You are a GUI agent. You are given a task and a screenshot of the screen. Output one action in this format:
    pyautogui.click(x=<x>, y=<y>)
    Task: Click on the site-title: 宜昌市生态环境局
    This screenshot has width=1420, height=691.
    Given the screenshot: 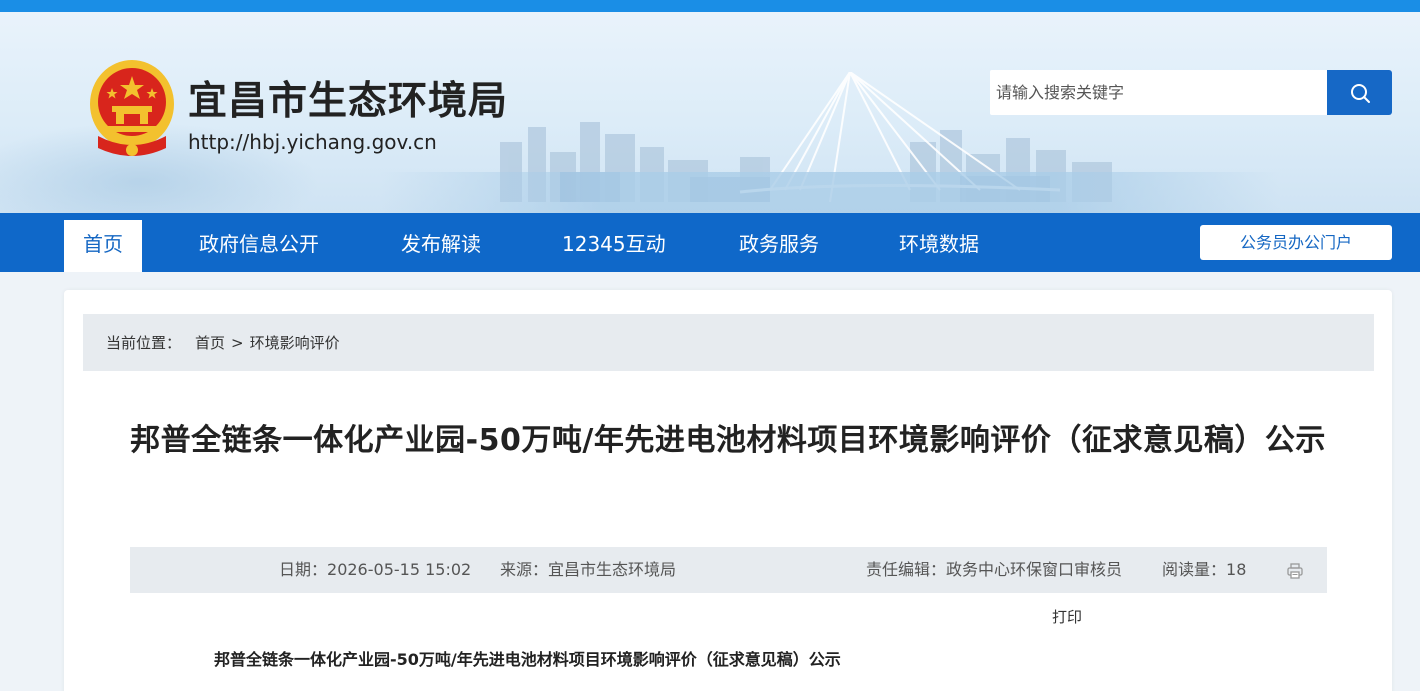 What is the action you would take?
    pyautogui.click(x=348, y=101)
    